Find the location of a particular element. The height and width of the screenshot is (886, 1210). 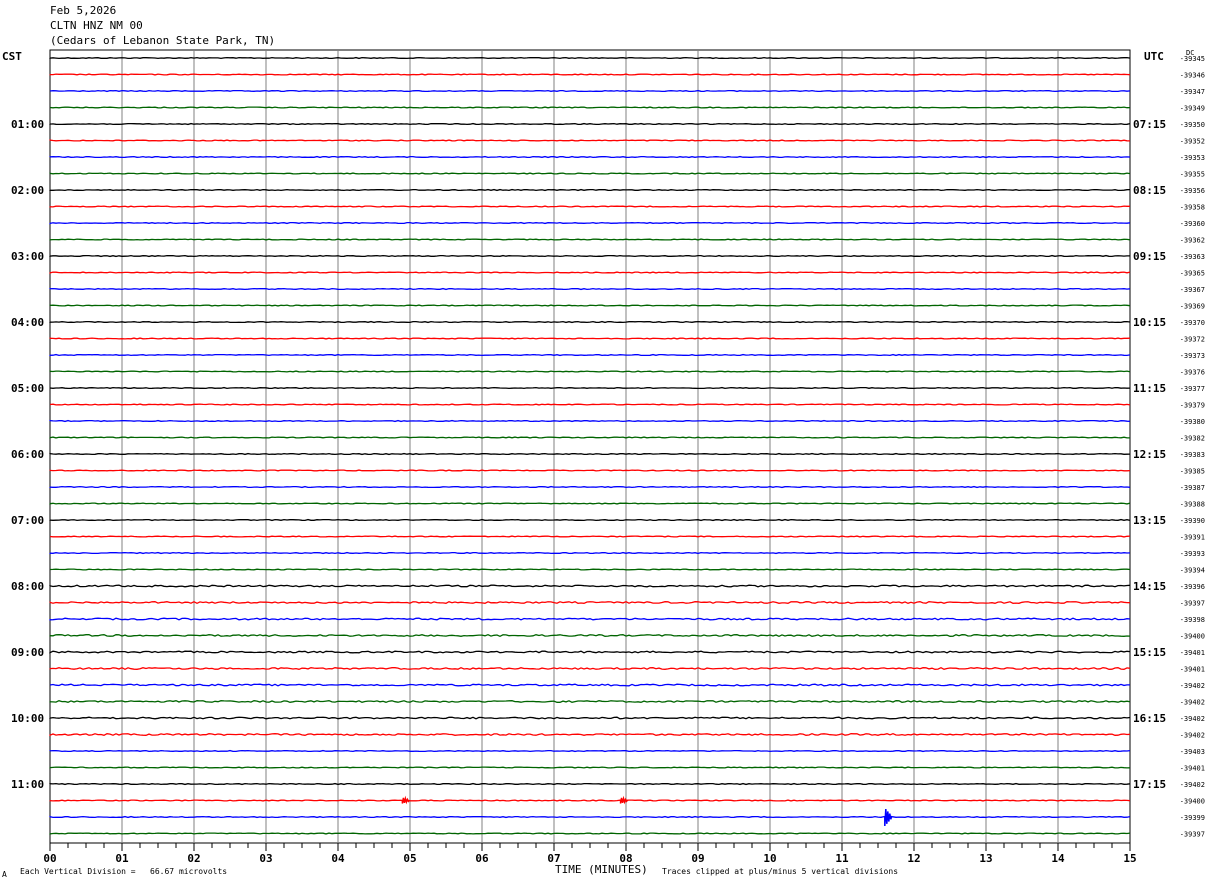

dc-offset-label: -39398 is located at coordinates (1192, 620).